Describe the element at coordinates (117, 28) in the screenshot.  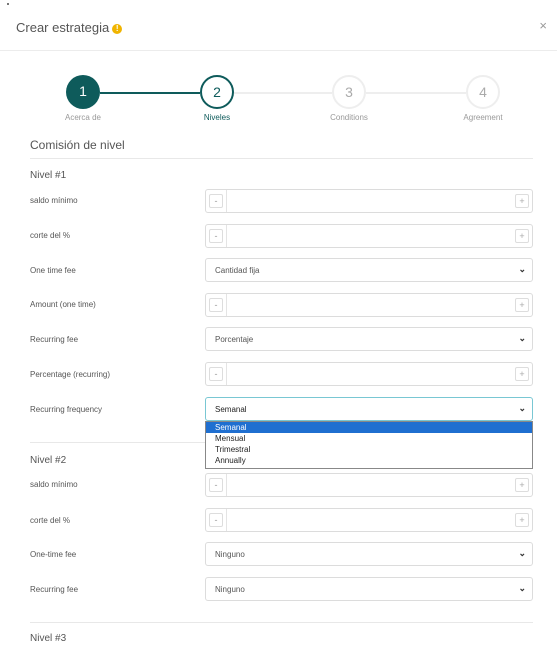
I see `info-icon: !` at that location.